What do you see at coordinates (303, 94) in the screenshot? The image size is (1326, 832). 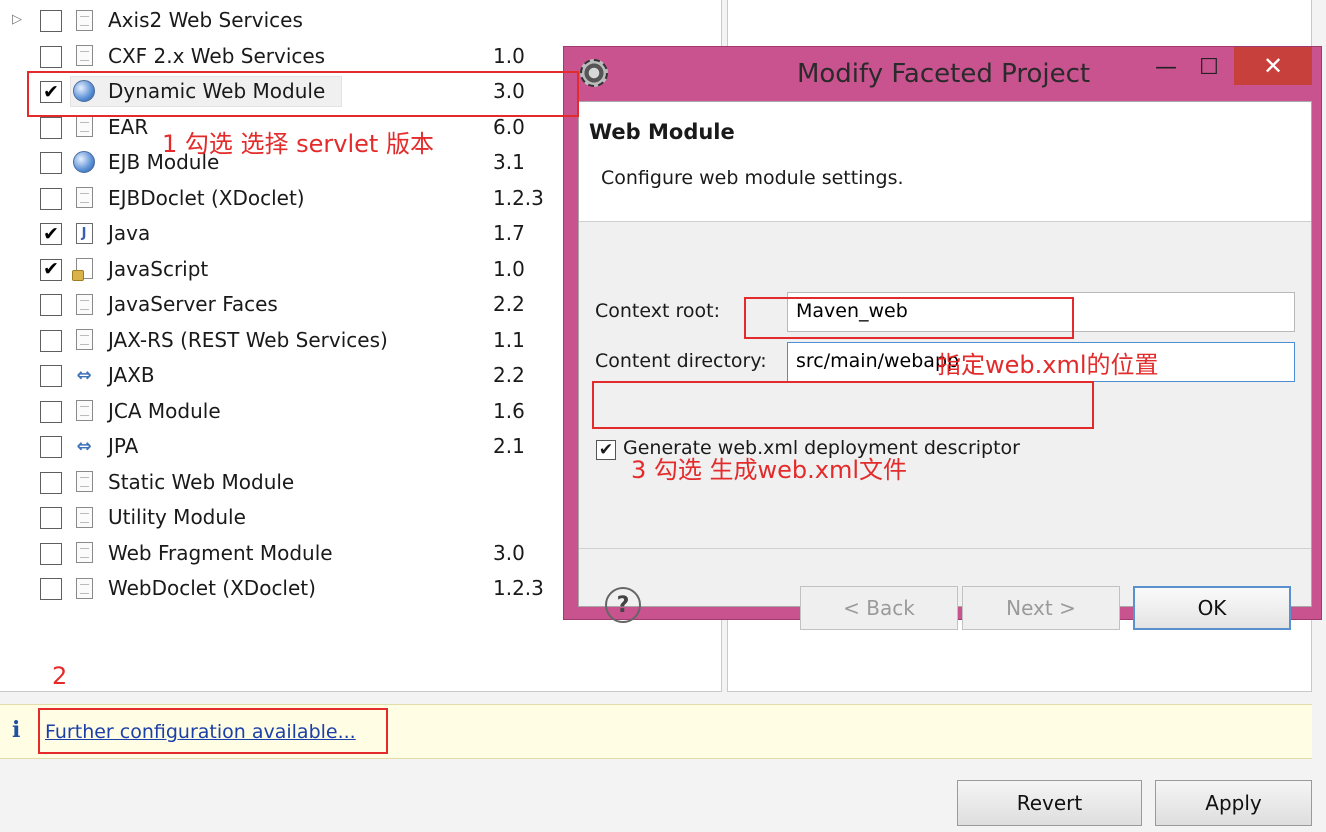 I see `annotation-box-dynamic-web-module` at bounding box center [303, 94].